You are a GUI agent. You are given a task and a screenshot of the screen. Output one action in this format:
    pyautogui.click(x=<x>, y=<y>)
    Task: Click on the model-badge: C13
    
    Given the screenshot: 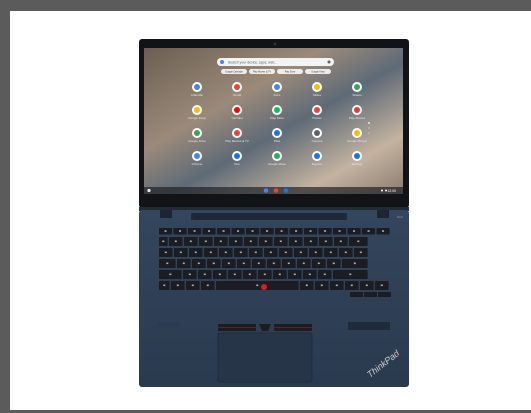 What is the action you would take?
    pyautogui.click(x=400, y=217)
    